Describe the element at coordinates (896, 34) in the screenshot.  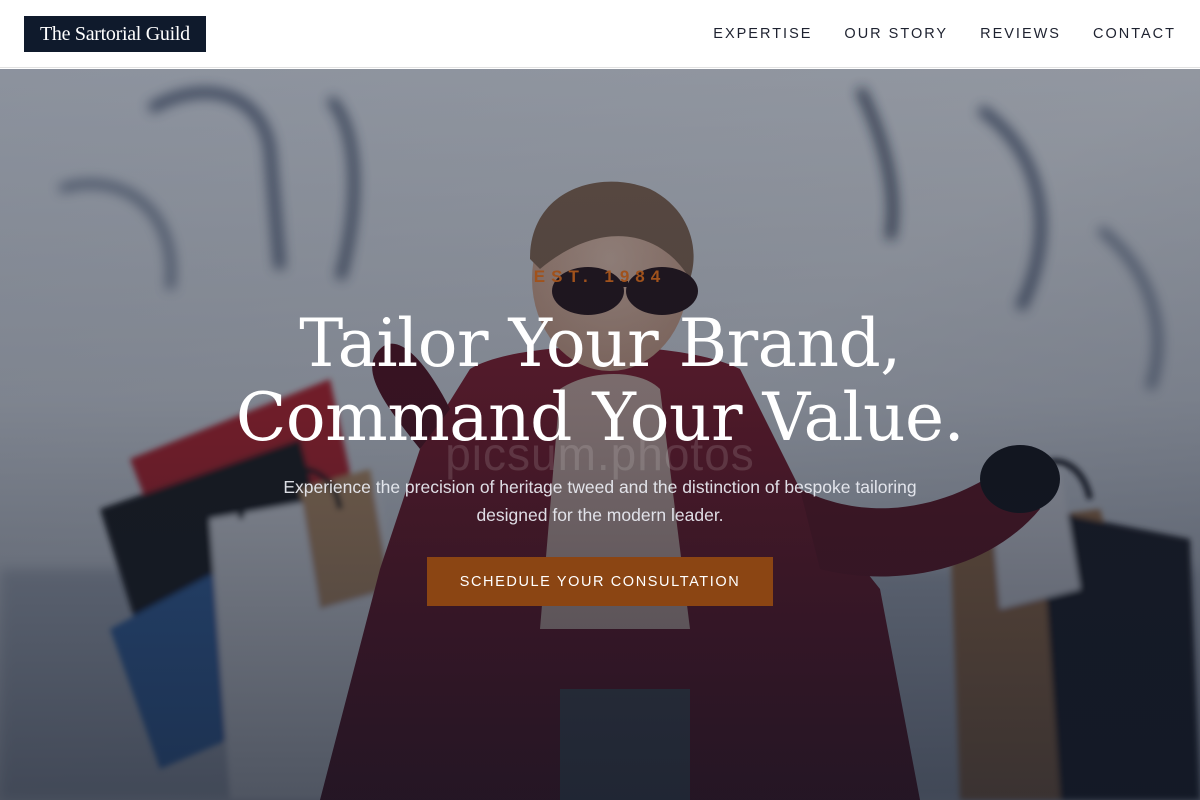
I see `nav-our-story: OUR STORY` at that location.